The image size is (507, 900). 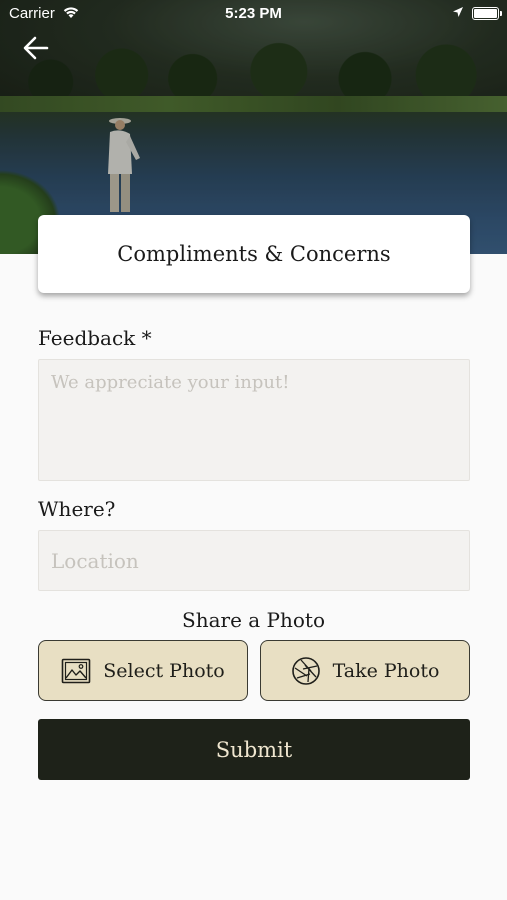 What do you see at coordinates (254, 560) in the screenshot?
I see `location-input` at bounding box center [254, 560].